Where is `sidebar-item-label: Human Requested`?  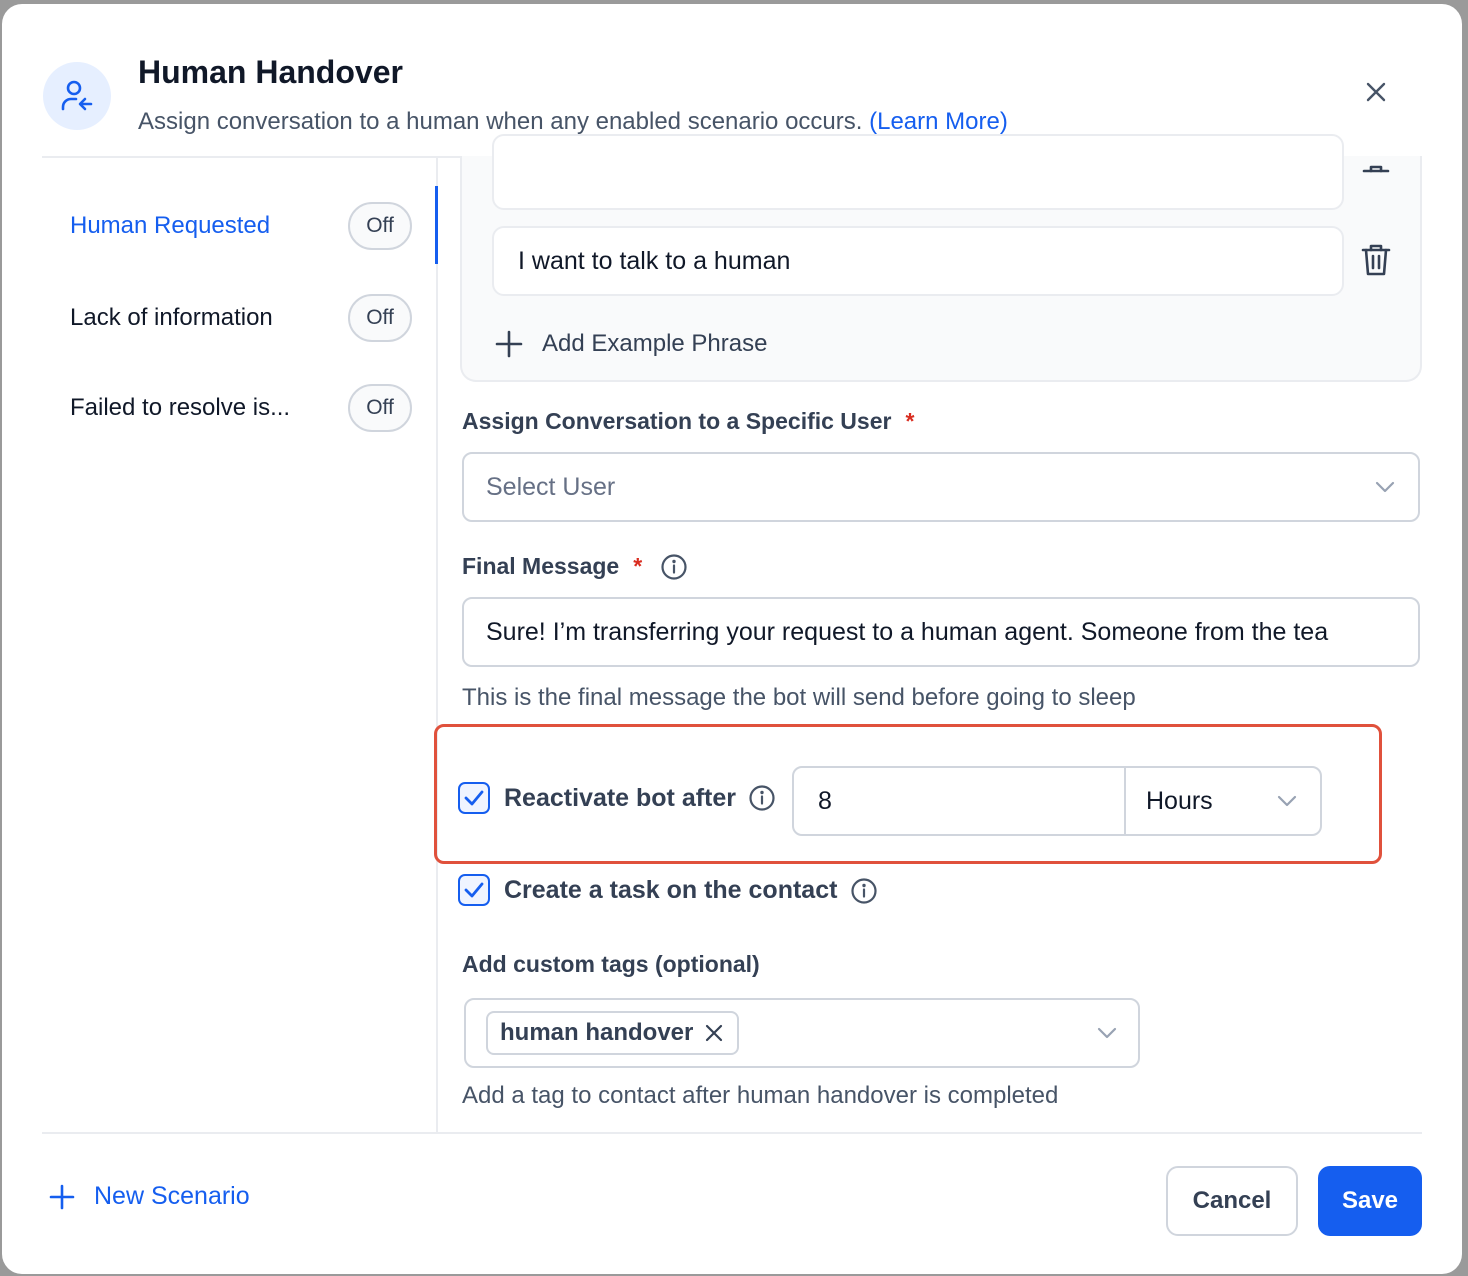 sidebar-item-label: Human Requested is located at coordinates (170, 225).